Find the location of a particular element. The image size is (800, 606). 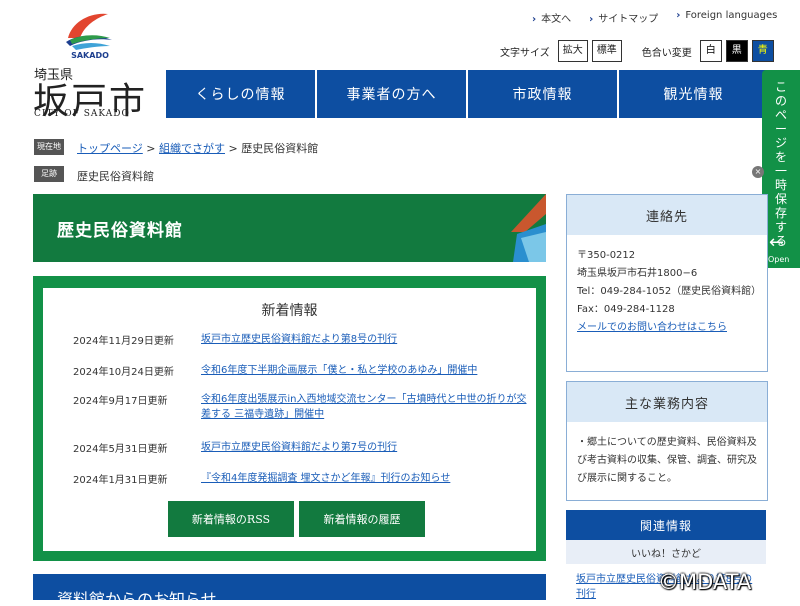

page-title: 歴史民俗資料館 is located at coordinates (120, 231).